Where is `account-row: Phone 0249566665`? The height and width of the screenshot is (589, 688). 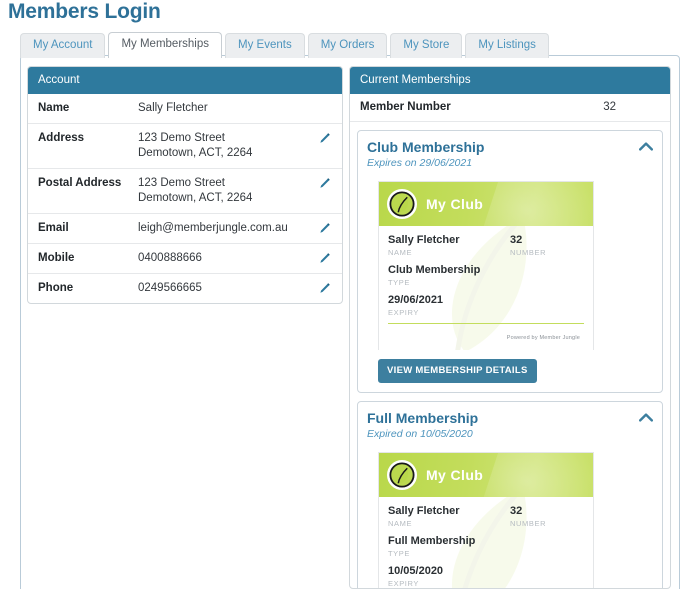 account-row: Phone 0249566665 is located at coordinates (185, 288).